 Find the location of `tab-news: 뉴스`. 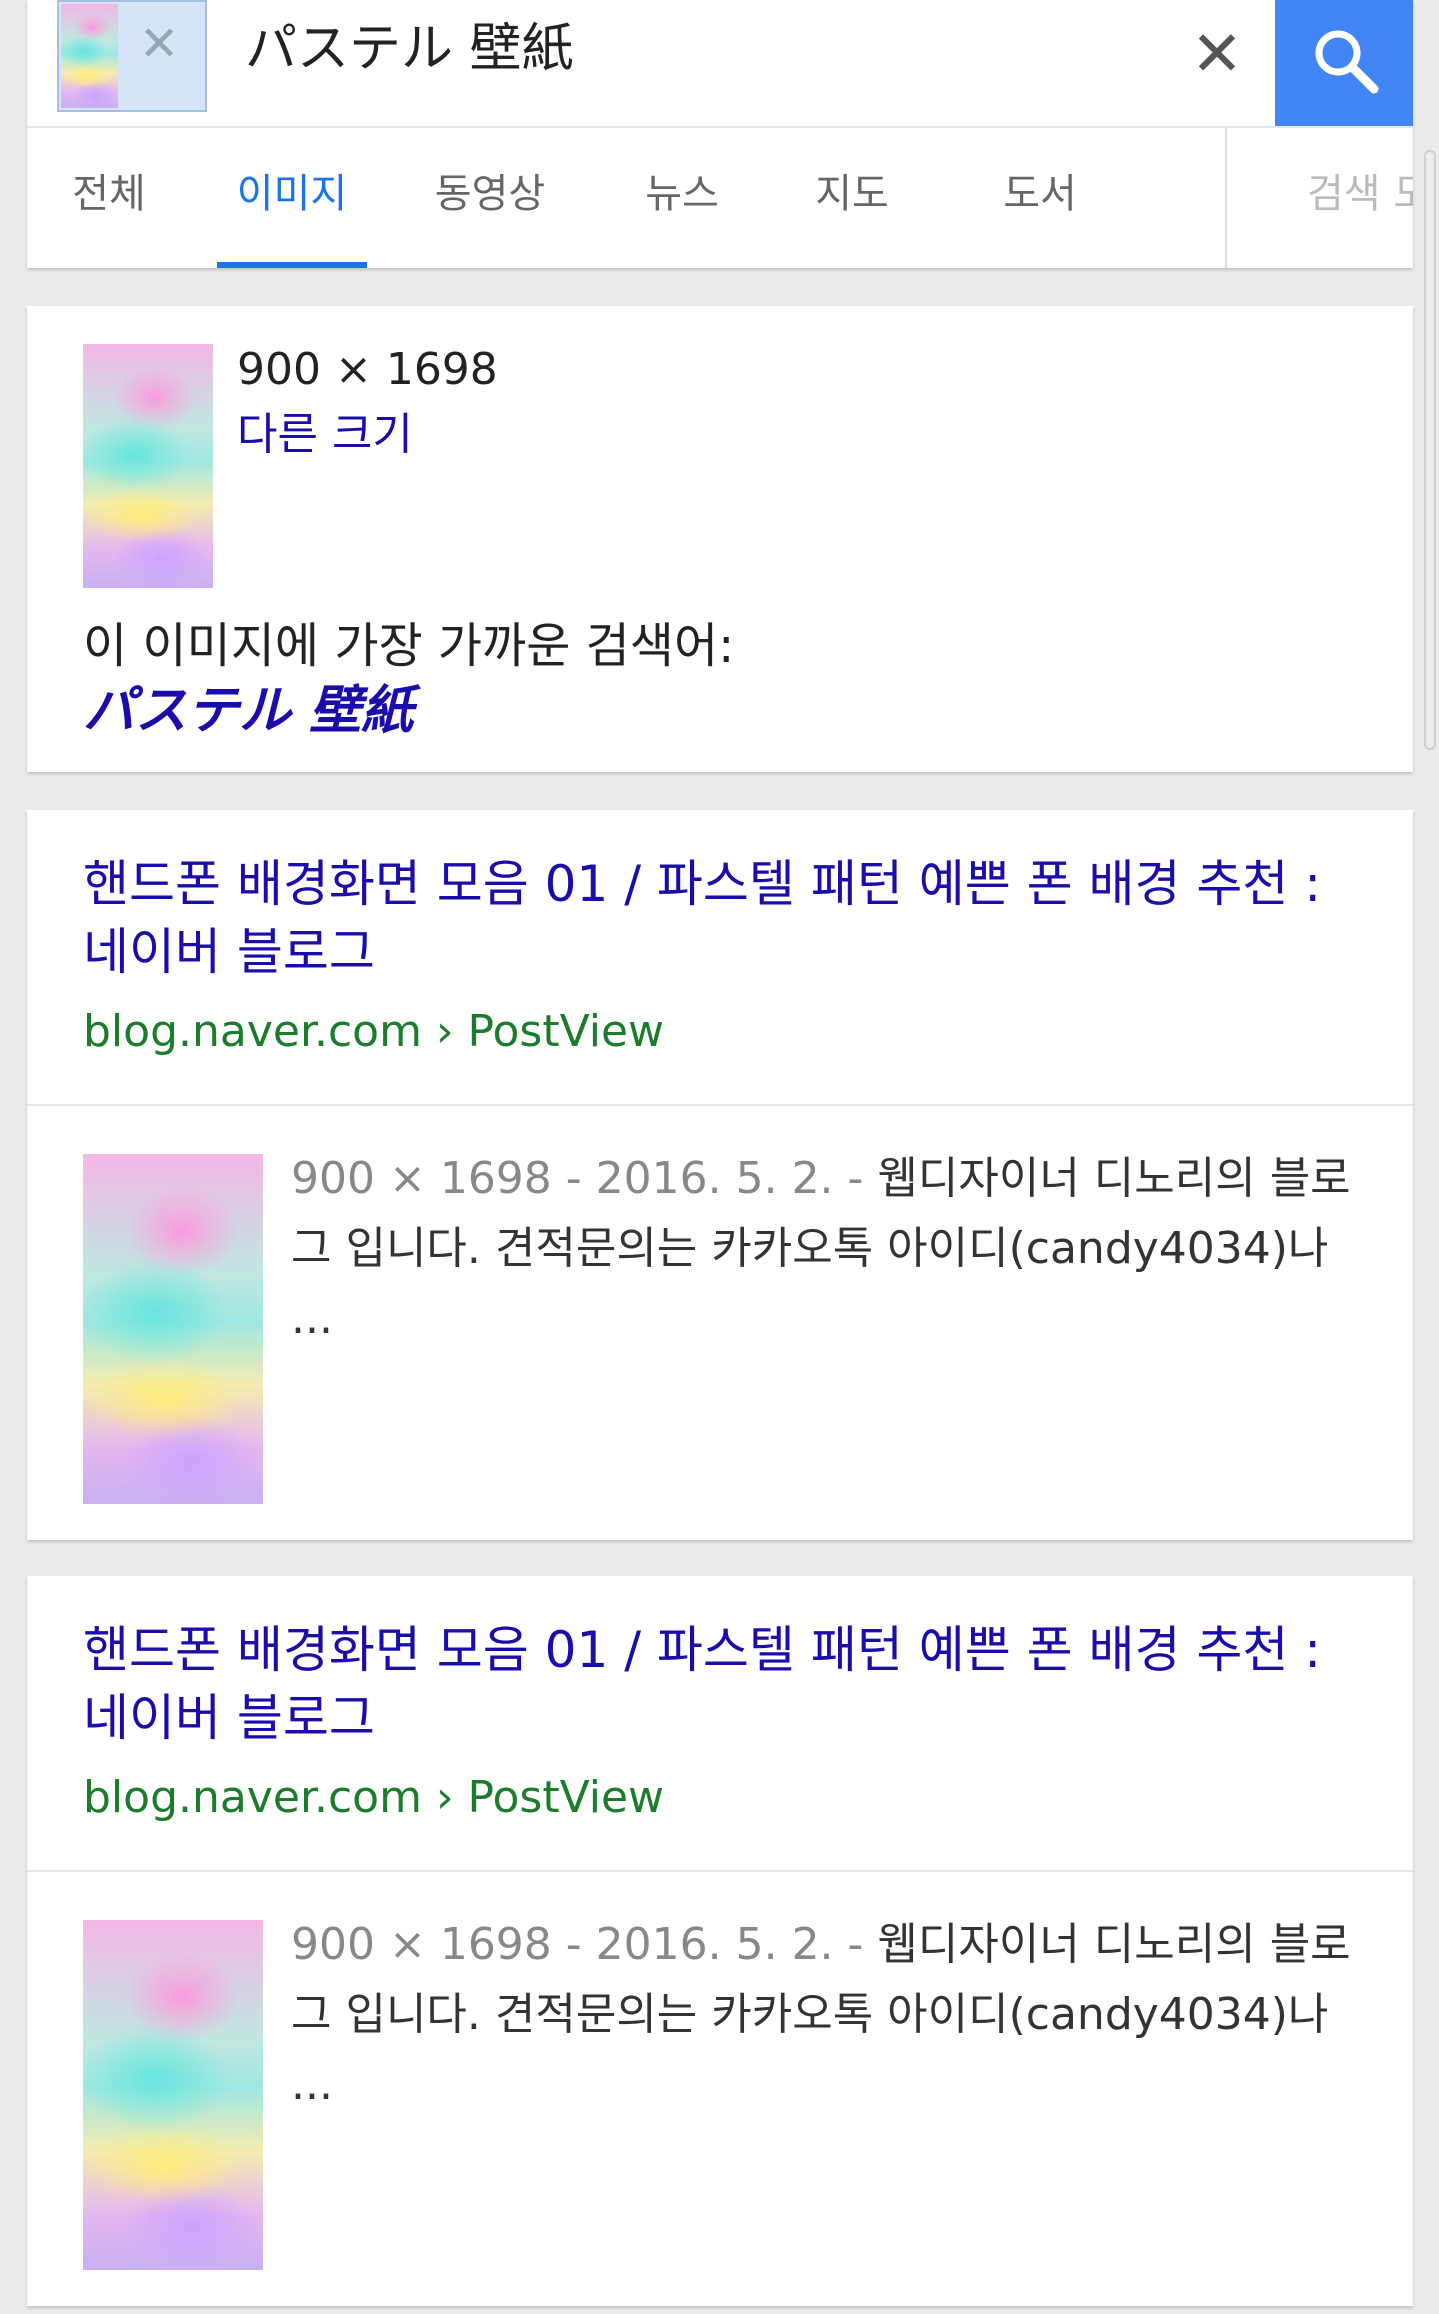

tab-news: 뉴스 is located at coordinates (682, 198).